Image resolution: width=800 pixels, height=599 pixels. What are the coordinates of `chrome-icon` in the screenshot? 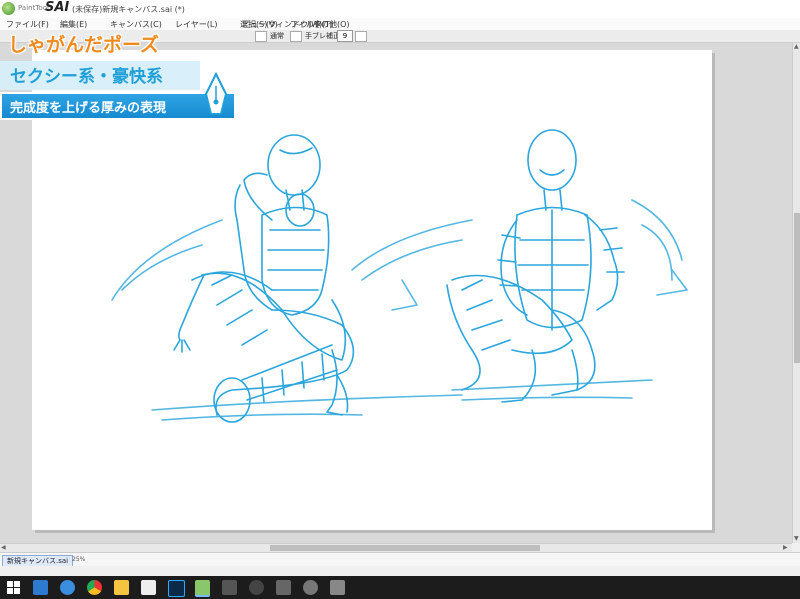 It's located at (94, 587).